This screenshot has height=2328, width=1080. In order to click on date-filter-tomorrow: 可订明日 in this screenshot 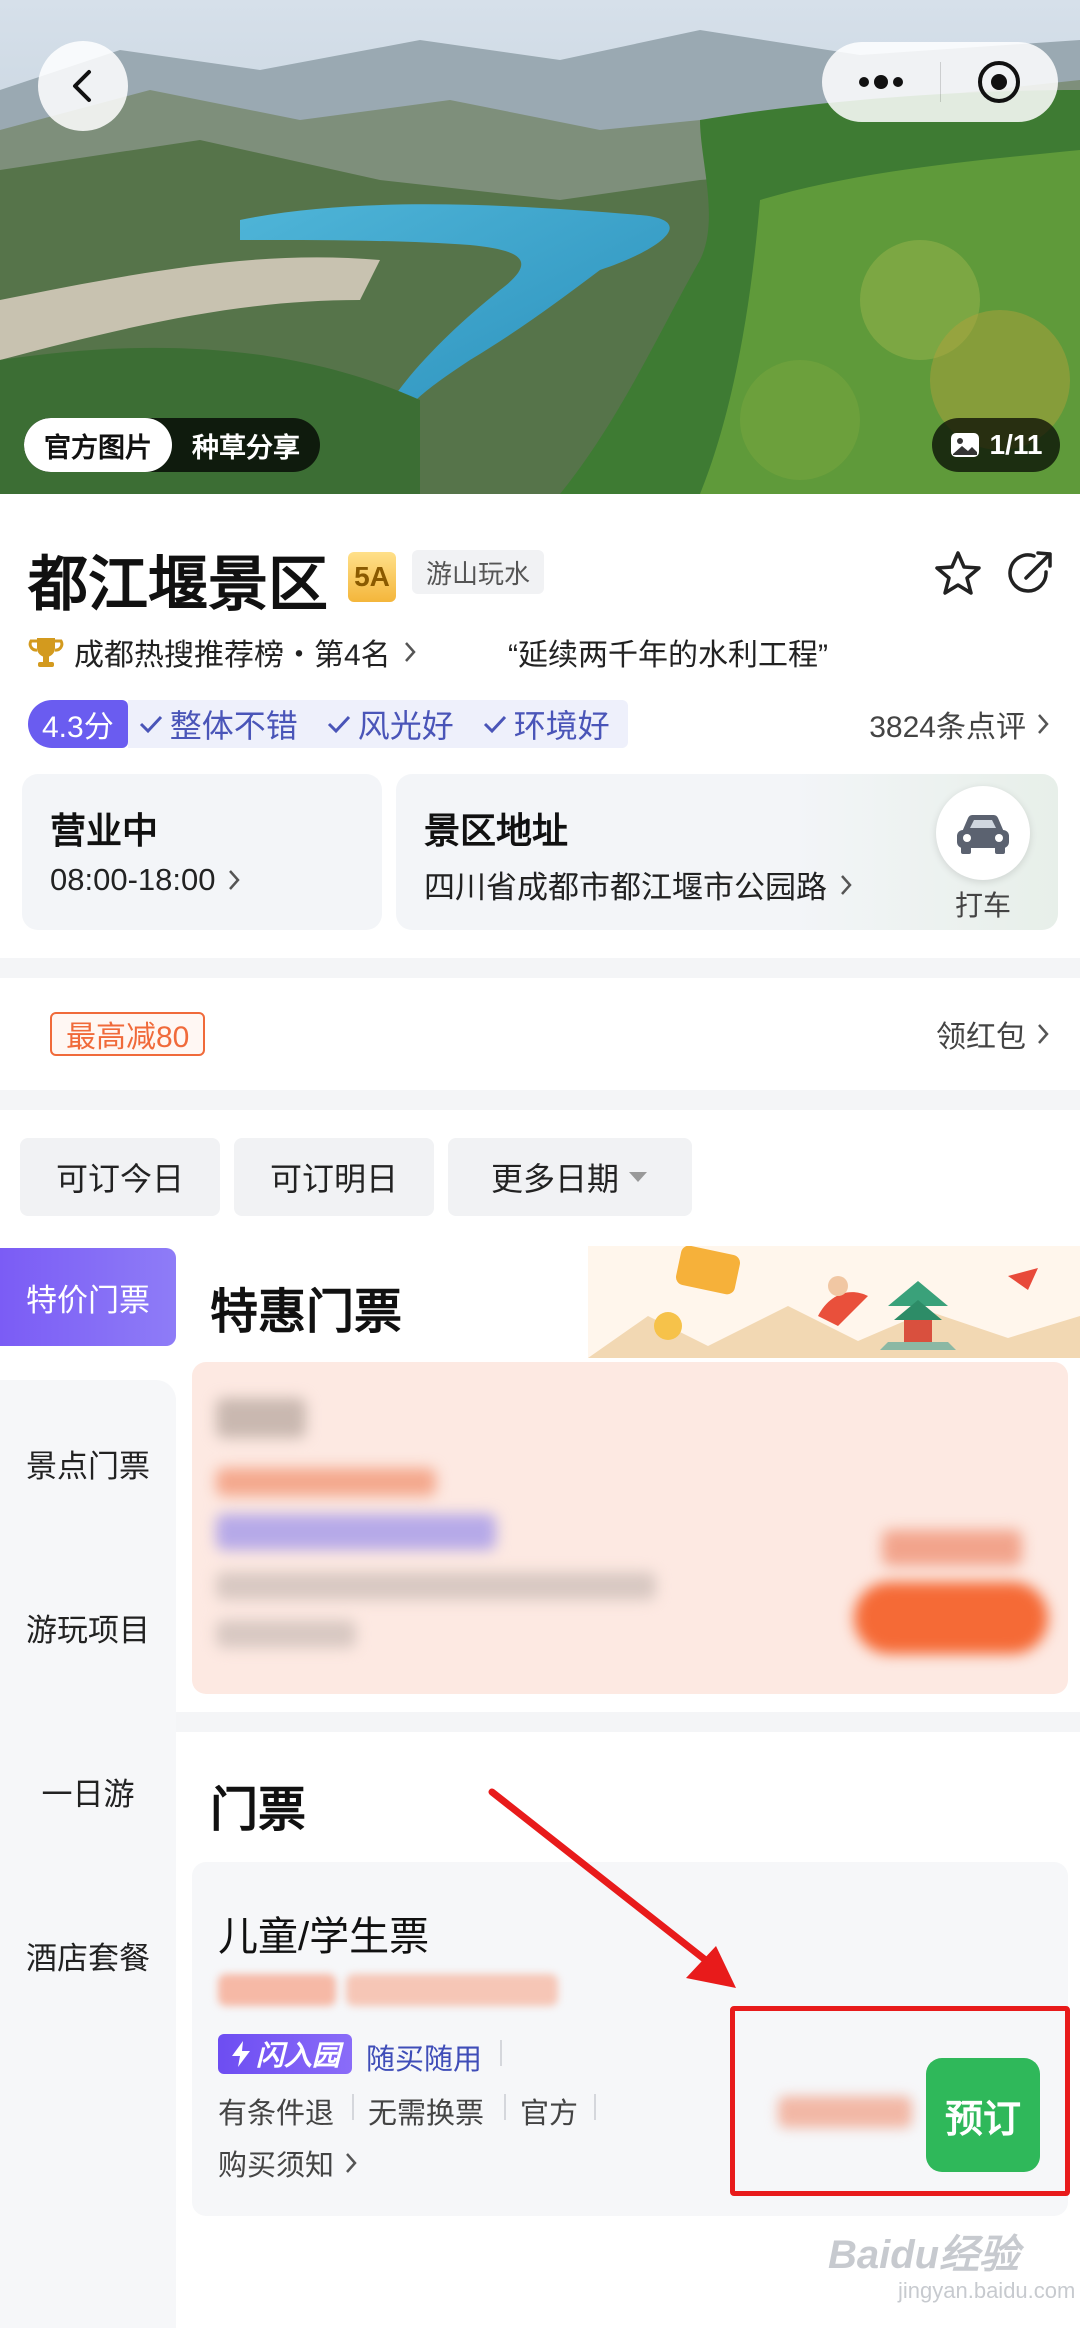, I will do `click(334, 1177)`.